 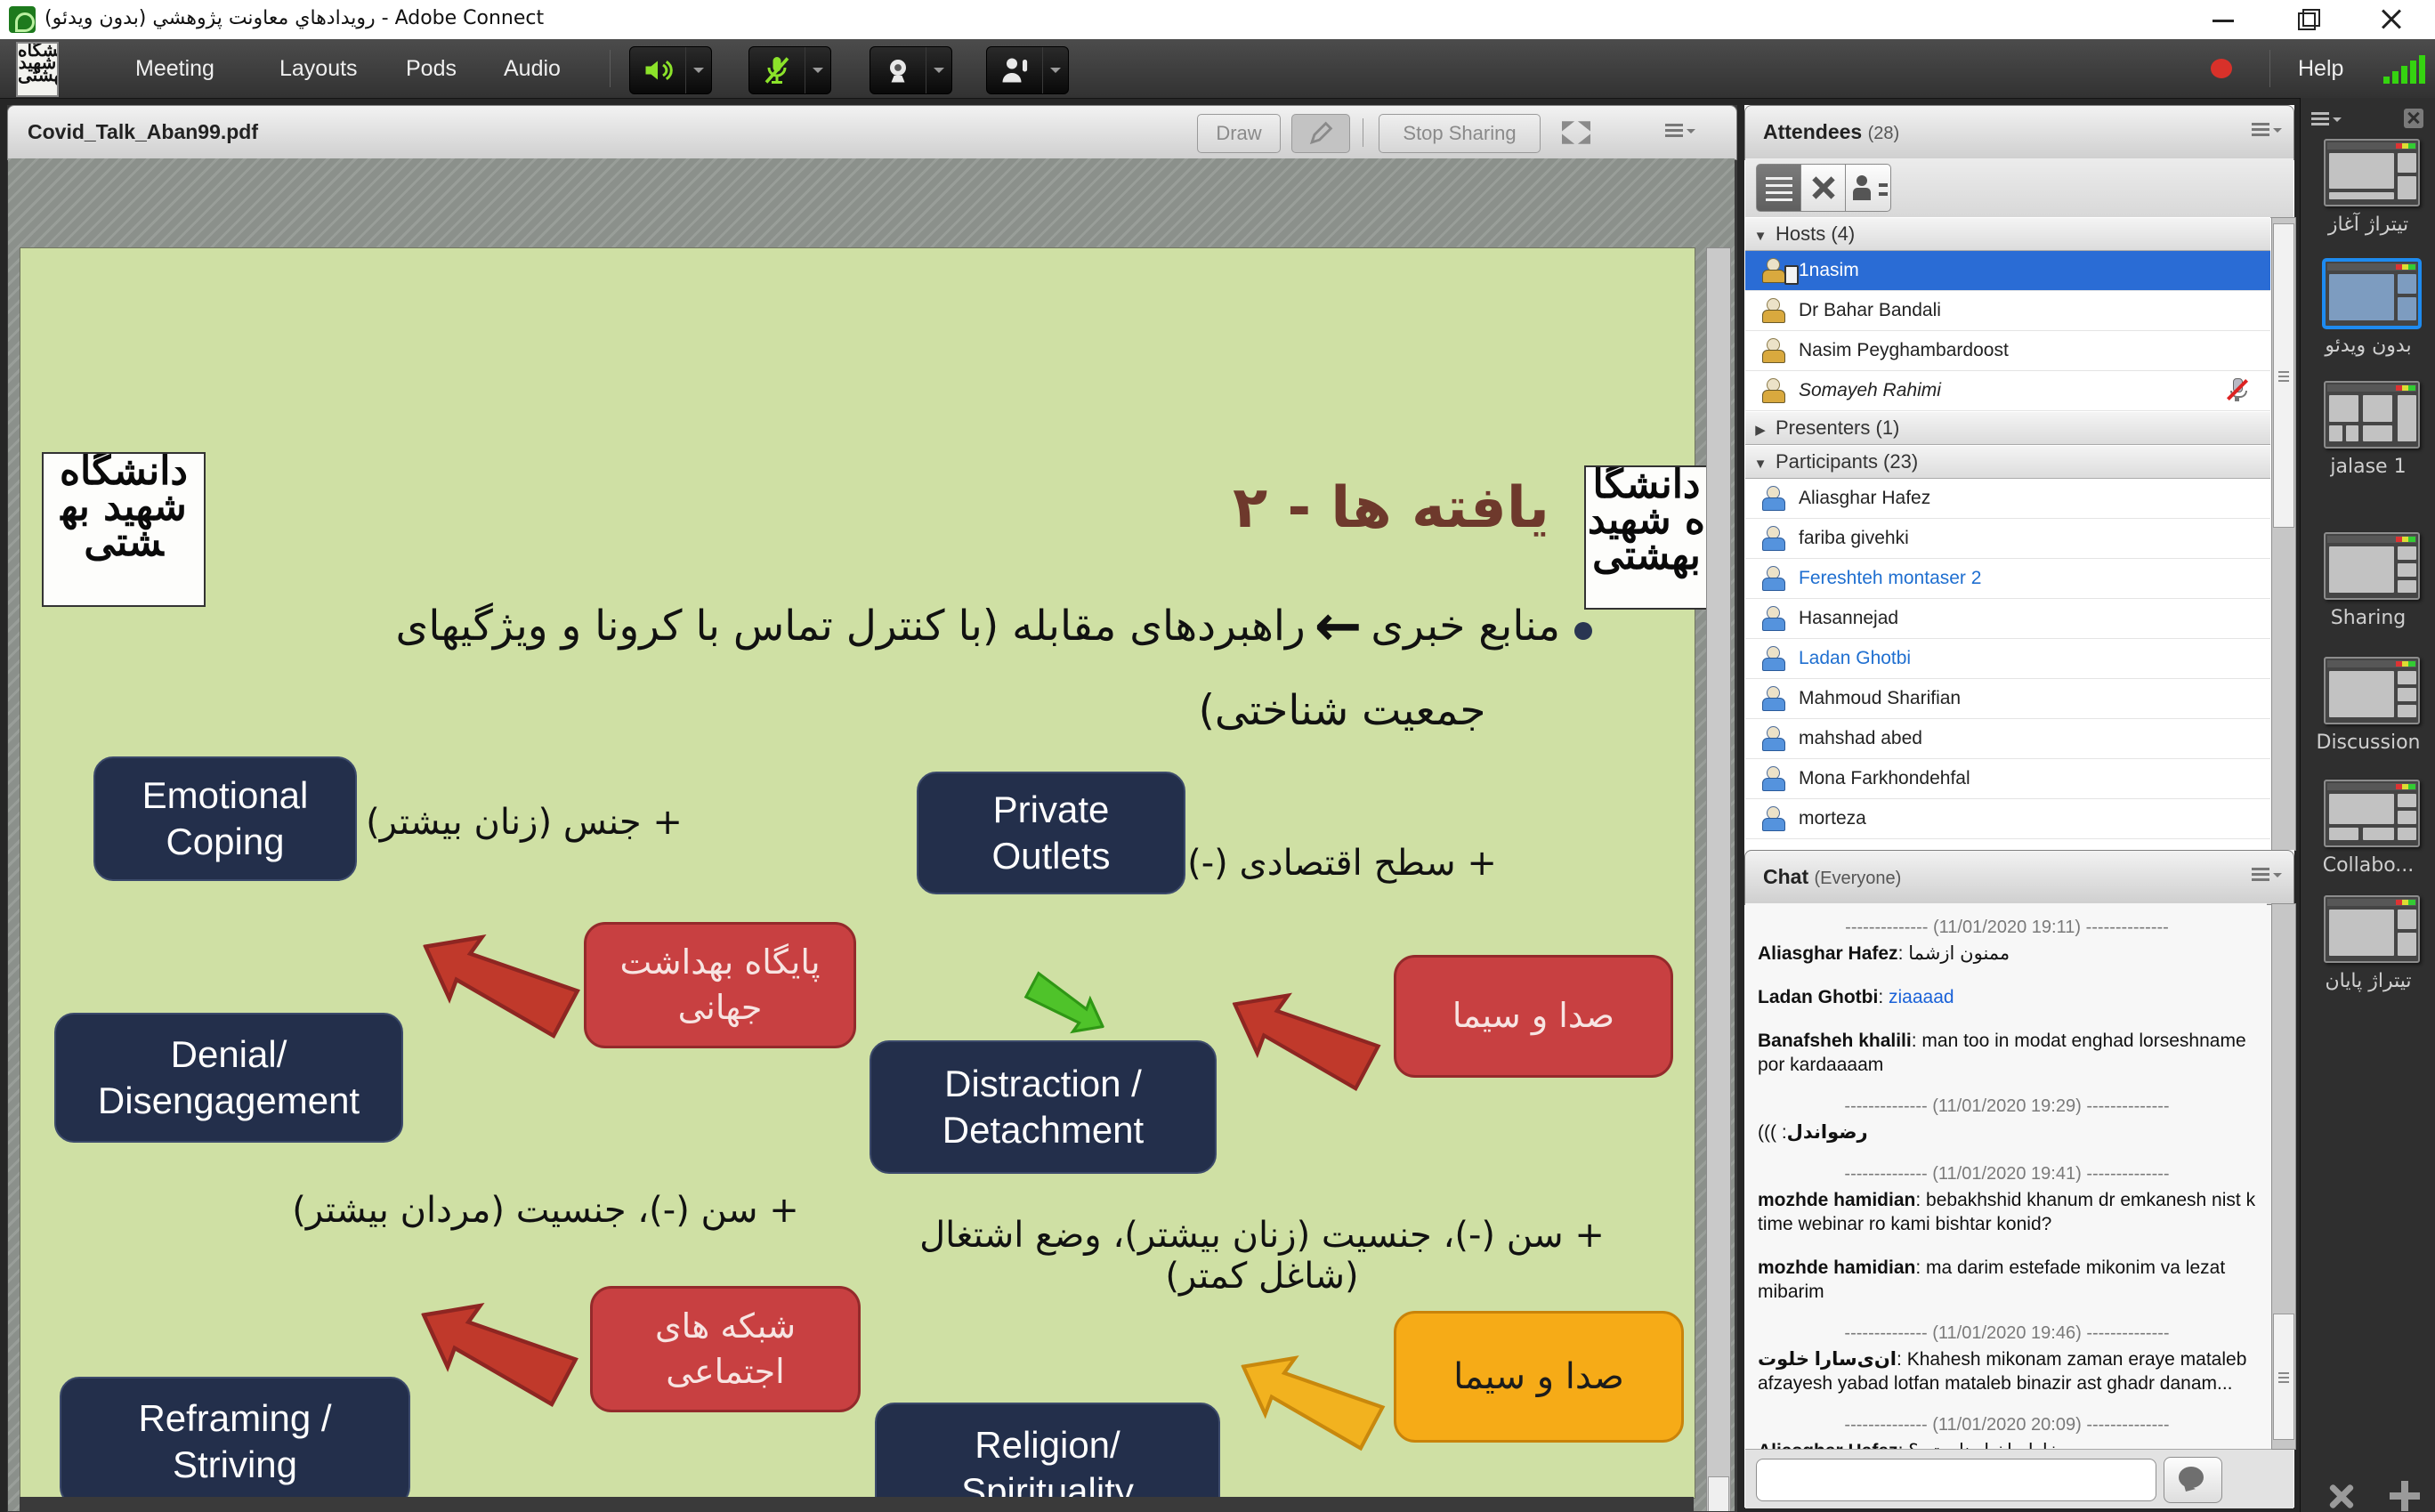 I want to click on webcam-icon, so click(x=898, y=70).